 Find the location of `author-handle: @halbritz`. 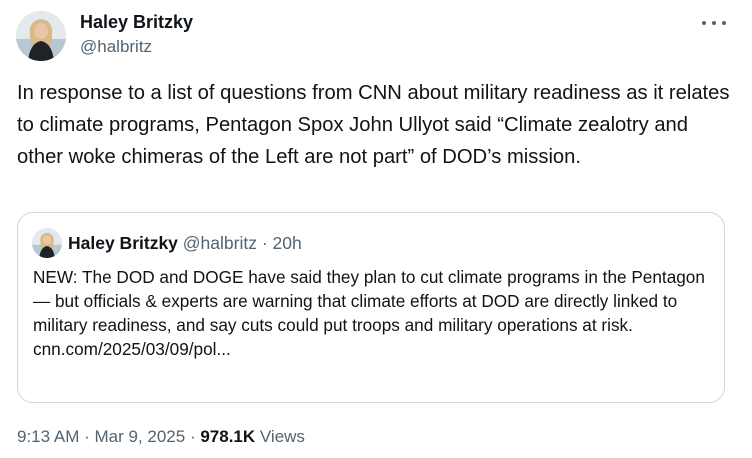

author-handle: @halbritz is located at coordinates (116, 47).